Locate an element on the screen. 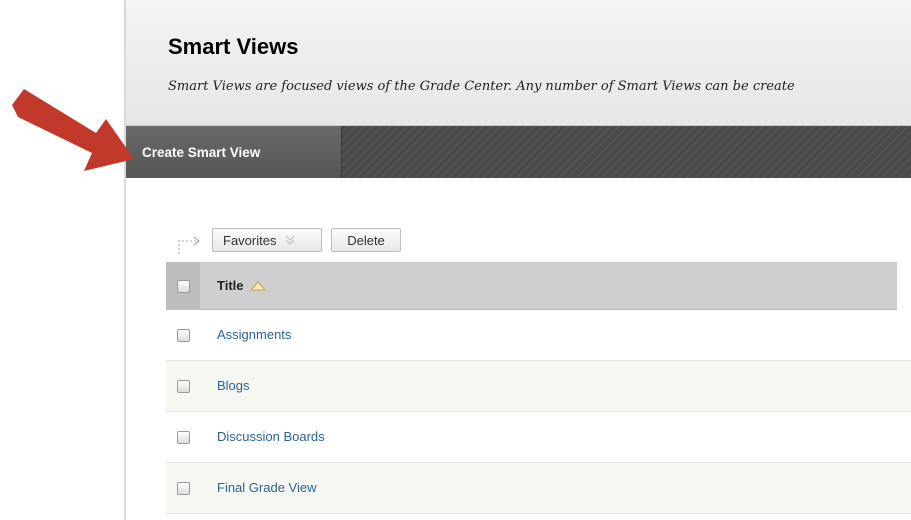  page-title: Smart Views is located at coordinates (233, 46).